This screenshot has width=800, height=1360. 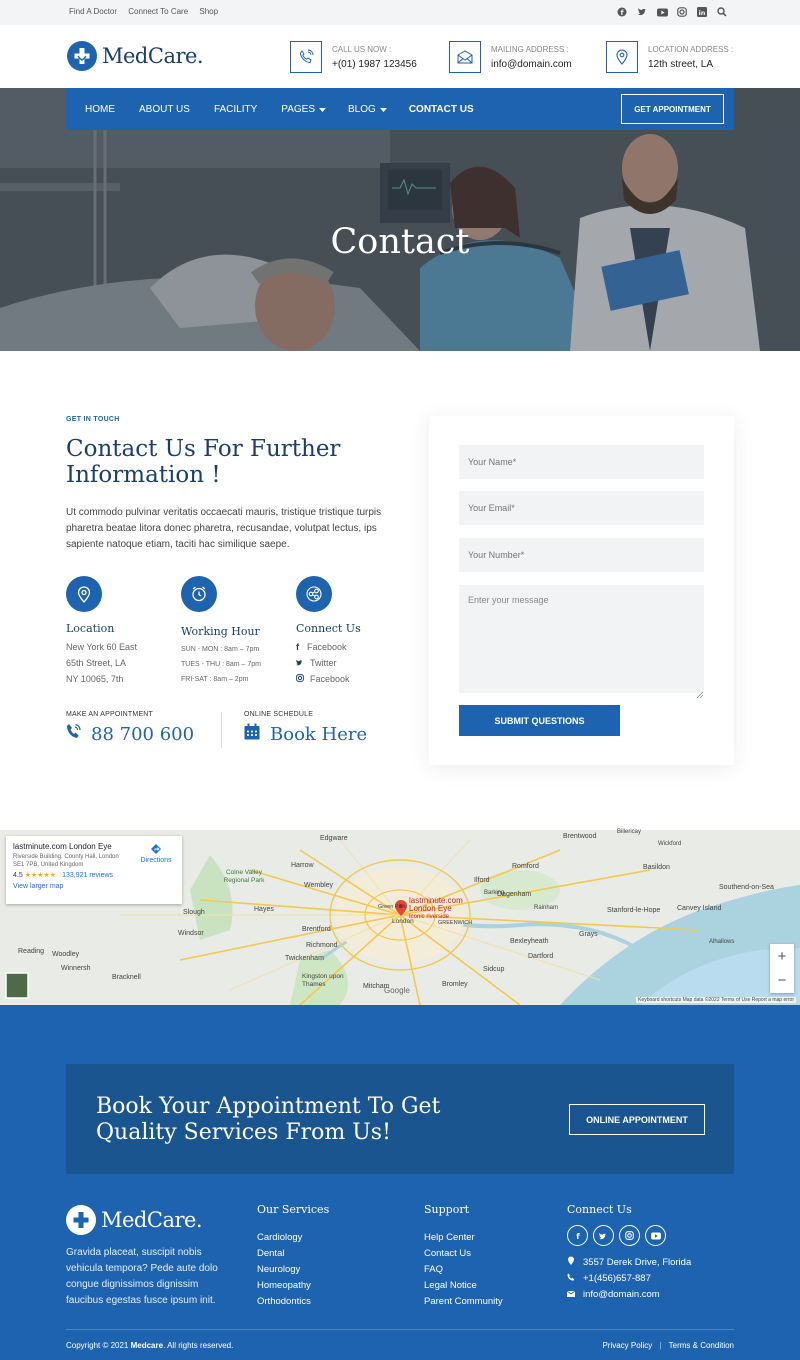 What do you see at coordinates (221, 730) in the screenshot?
I see `divider` at bounding box center [221, 730].